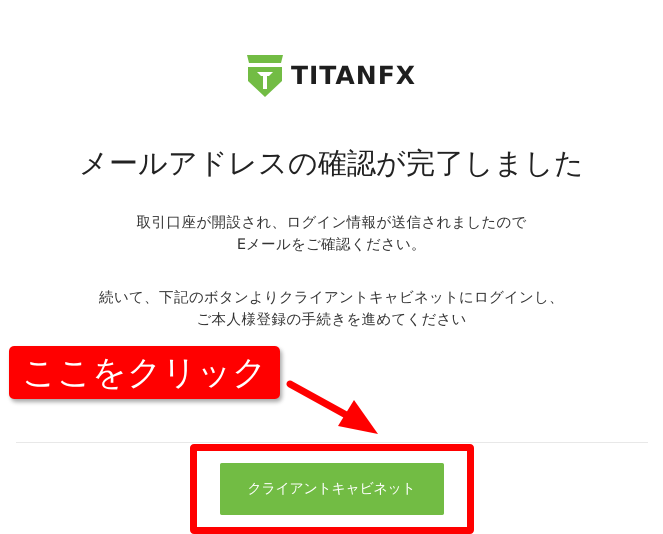 Image resolution: width=663 pixels, height=534 pixels. I want to click on page-heading: メールアドレスの確認が完了しました, so click(331, 163).